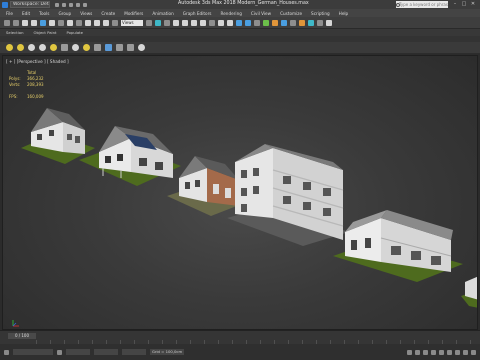  I want to click on menu-modifiers: Modifiers, so click(133, 13).